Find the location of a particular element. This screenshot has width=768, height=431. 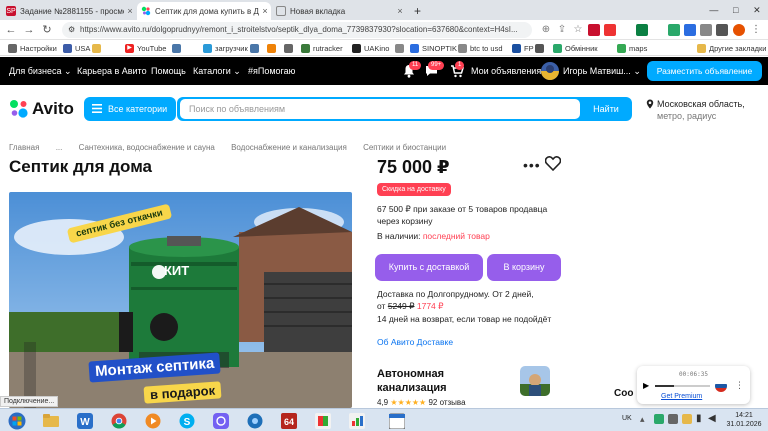

bookmark-item: rutracker is located at coordinates (322, 48).